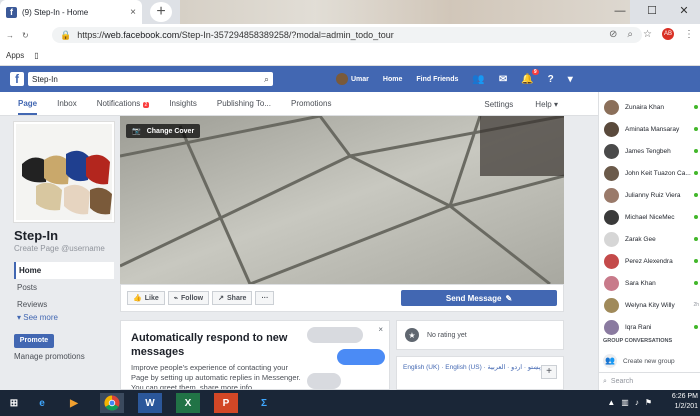 This screenshot has height=416, width=700. What do you see at coordinates (620, 12) in the screenshot?
I see `minimize-button: —` at bounding box center [620, 12].